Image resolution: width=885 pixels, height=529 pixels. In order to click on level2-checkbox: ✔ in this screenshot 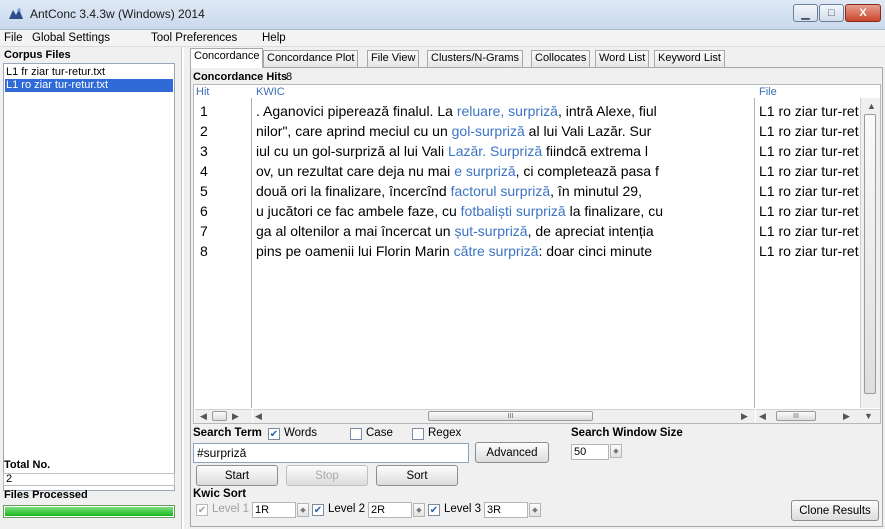, I will do `click(318, 510)`.